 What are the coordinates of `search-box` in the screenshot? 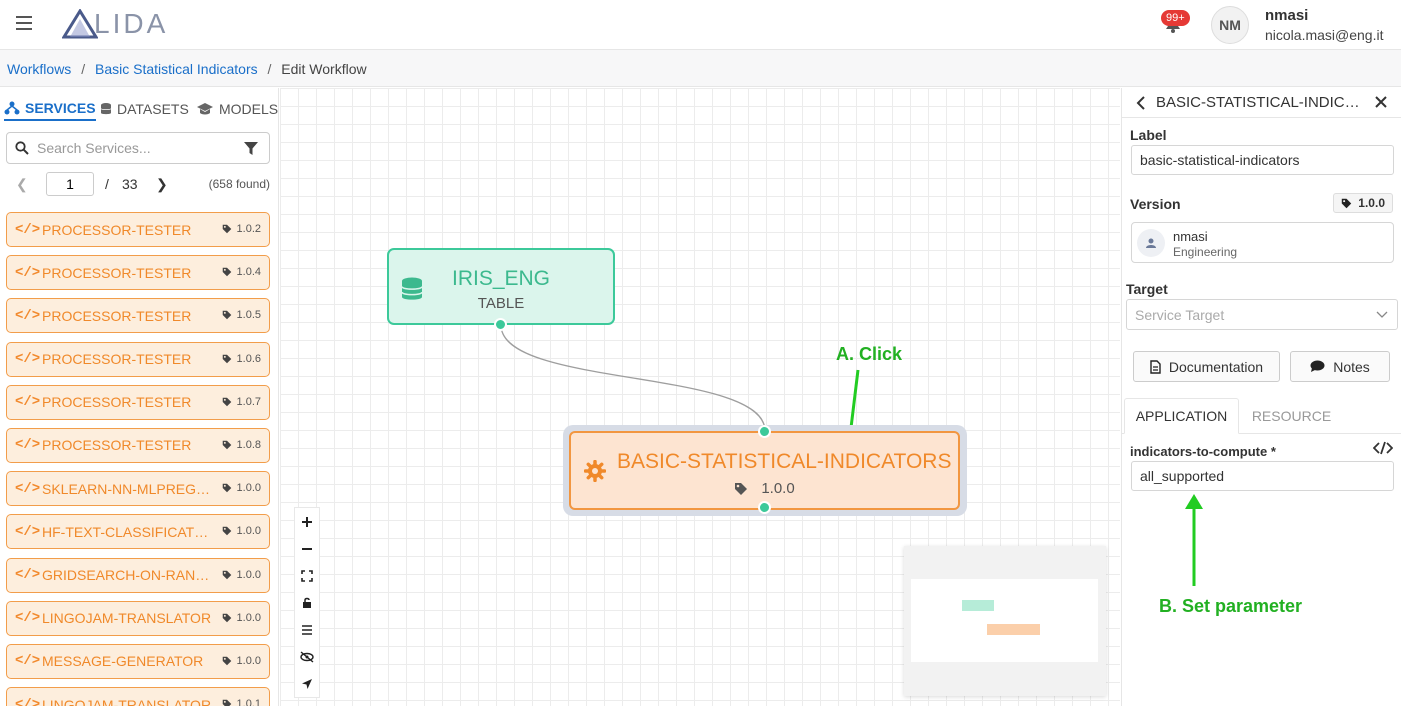 It's located at (138, 148).